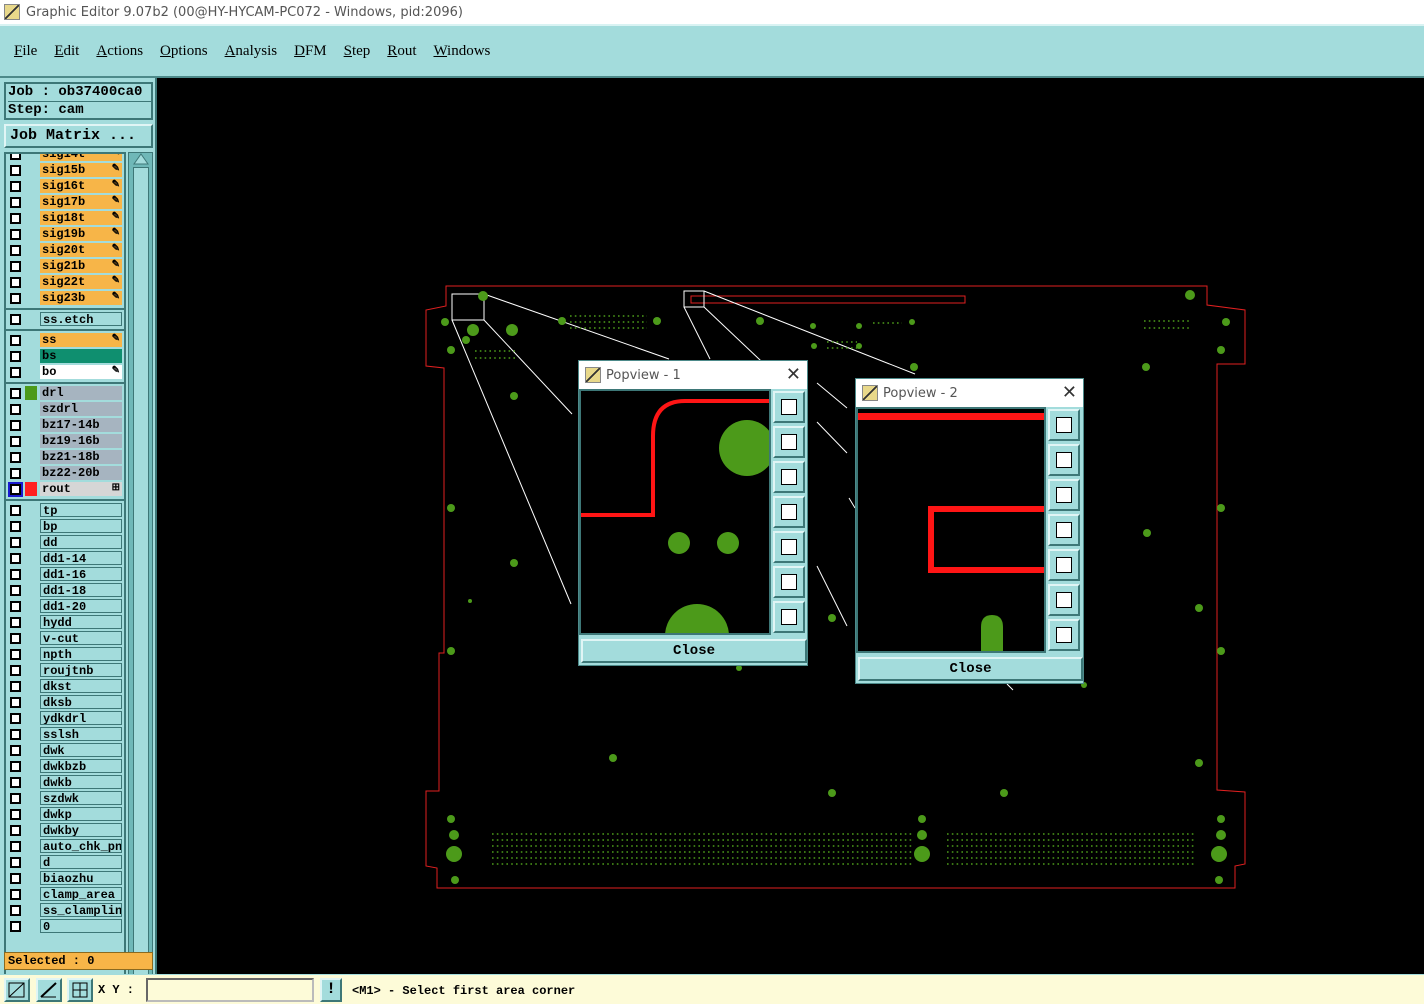 The width and height of the screenshot is (1424, 1004). What do you see at coordinates (401, 51) in the screenshot?
I see `menu-rout: Rout` at bounding box center [401, 51].